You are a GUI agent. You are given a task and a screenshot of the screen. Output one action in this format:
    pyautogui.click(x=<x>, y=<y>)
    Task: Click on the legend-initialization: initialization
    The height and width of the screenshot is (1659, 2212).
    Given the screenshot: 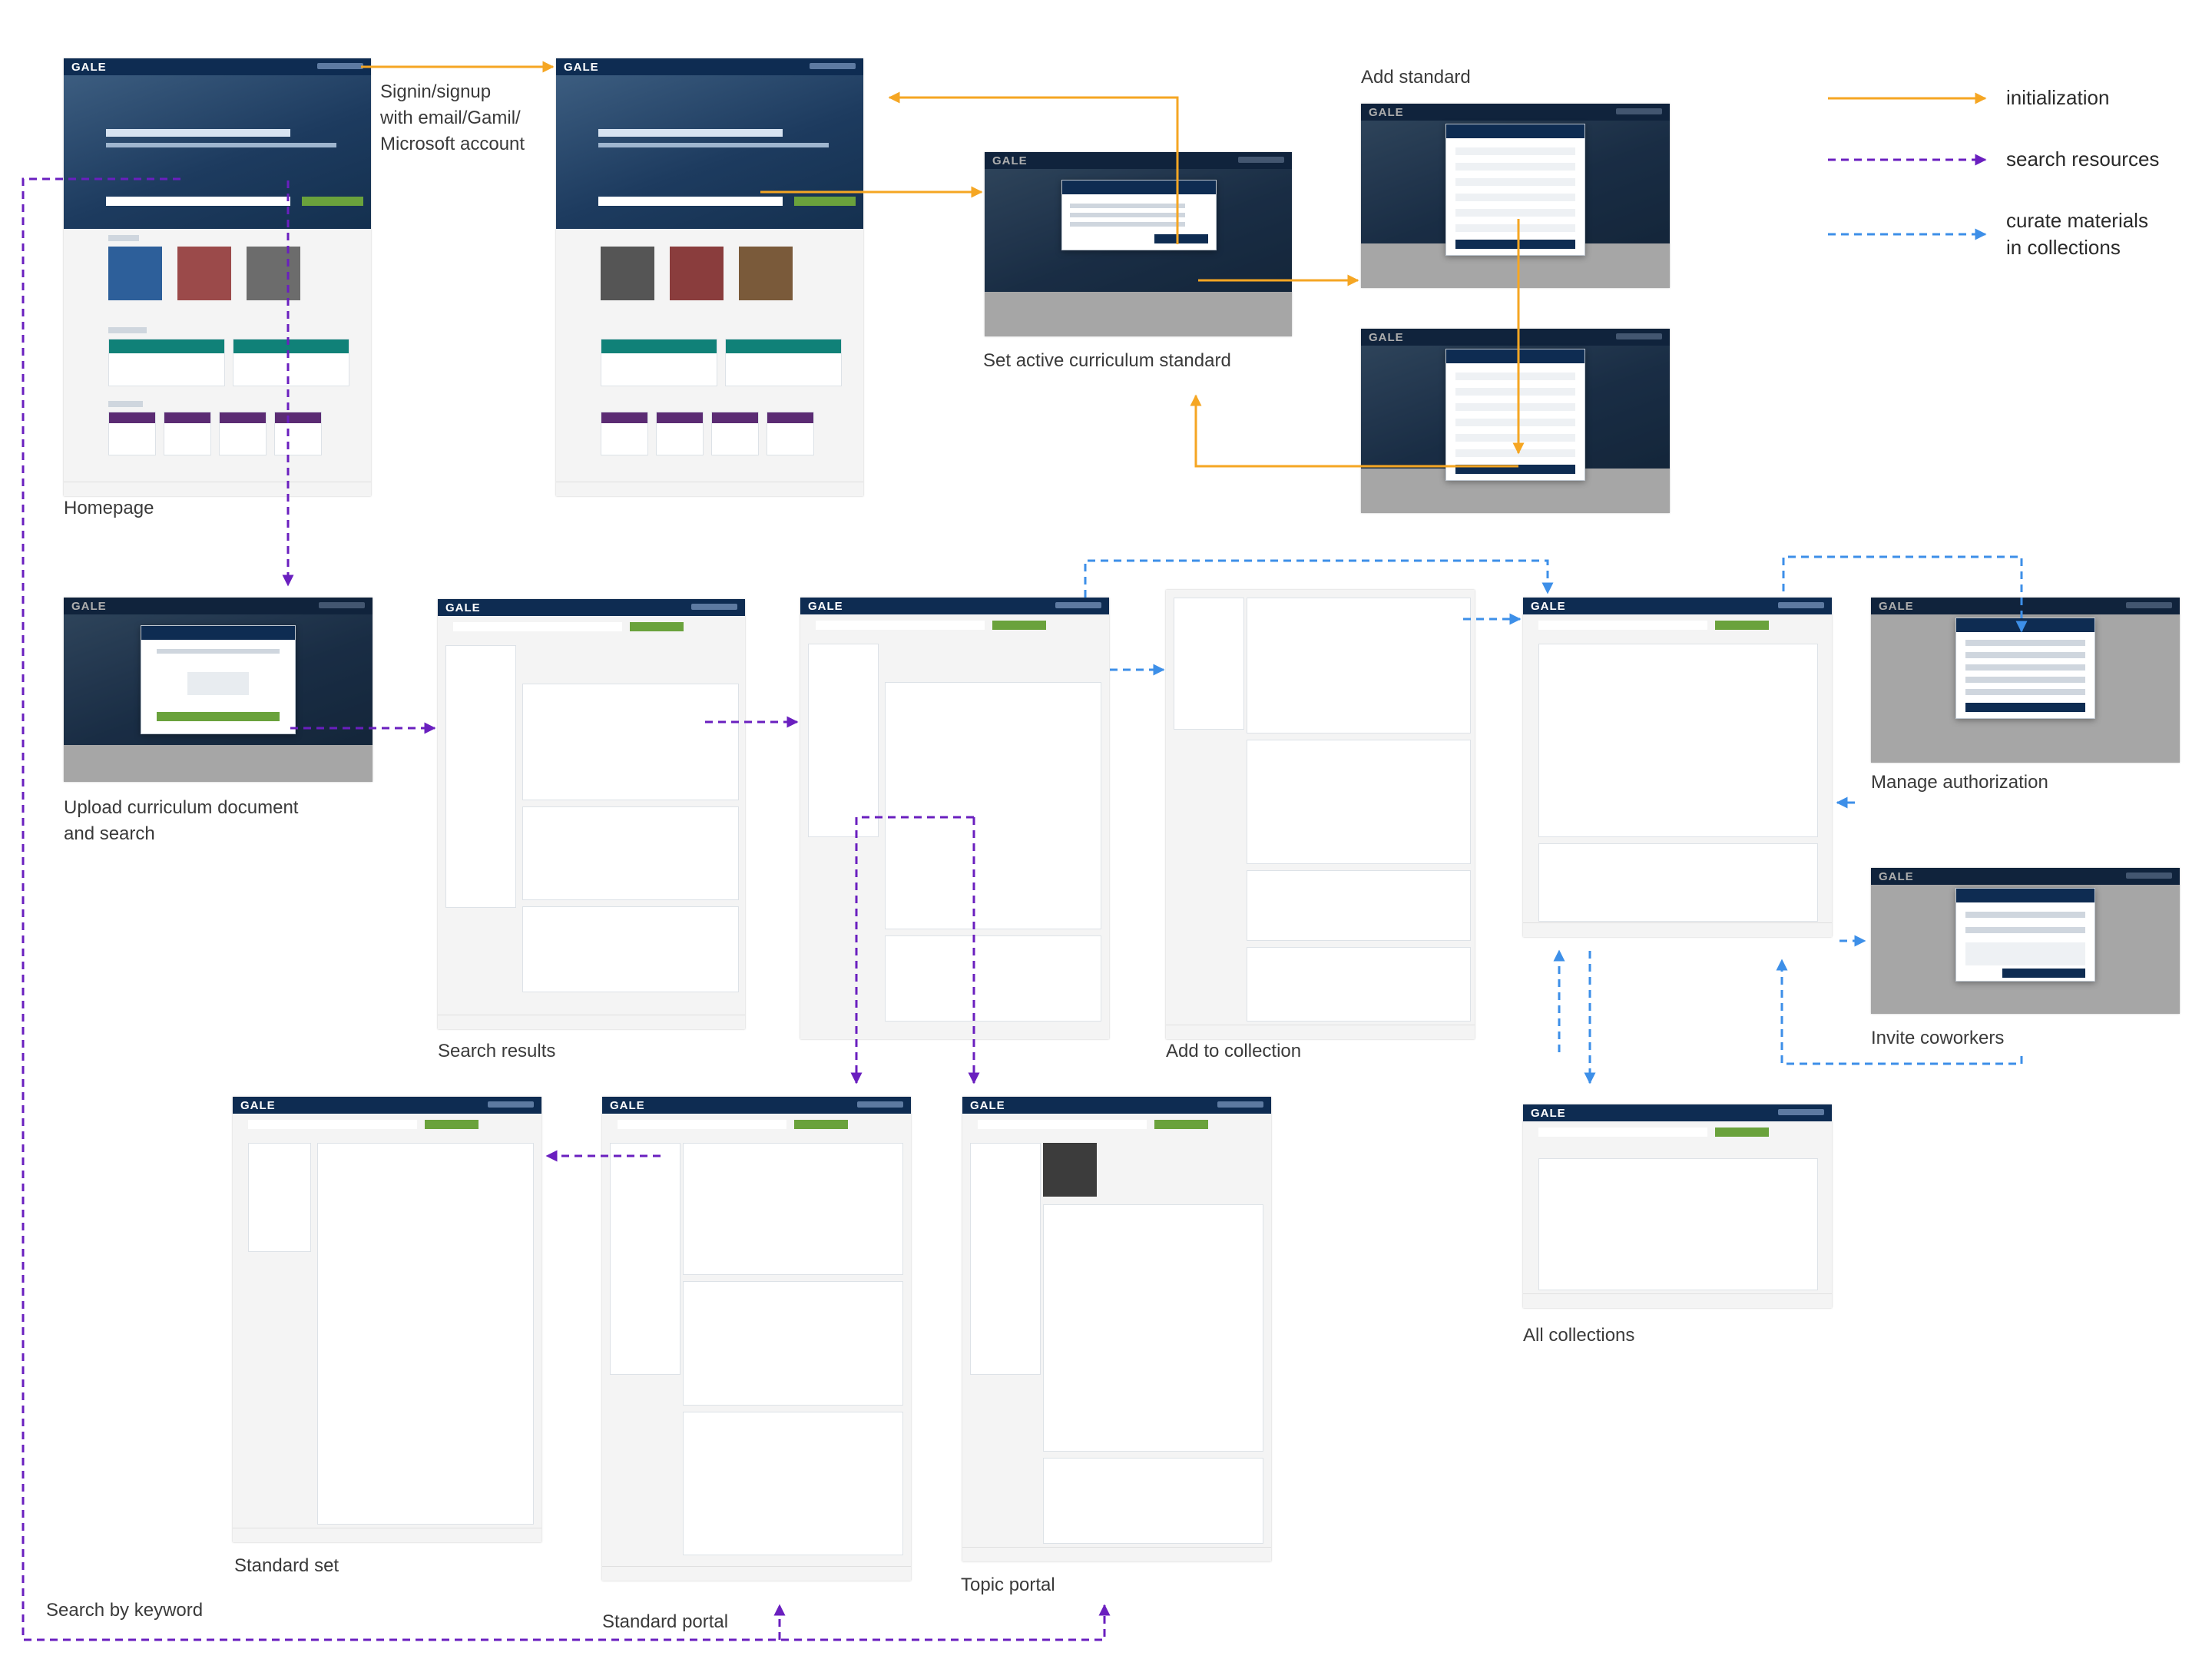 What is the action you would take?
    pyautogui.click(x=2058, y=98)
    